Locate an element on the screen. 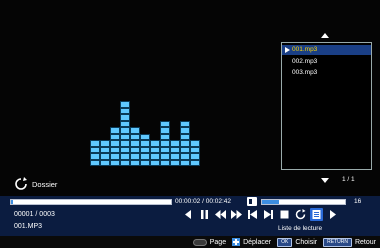 The height and width of the screenshot is (248, 380). pause-icon is located at coordinates (204, 214).